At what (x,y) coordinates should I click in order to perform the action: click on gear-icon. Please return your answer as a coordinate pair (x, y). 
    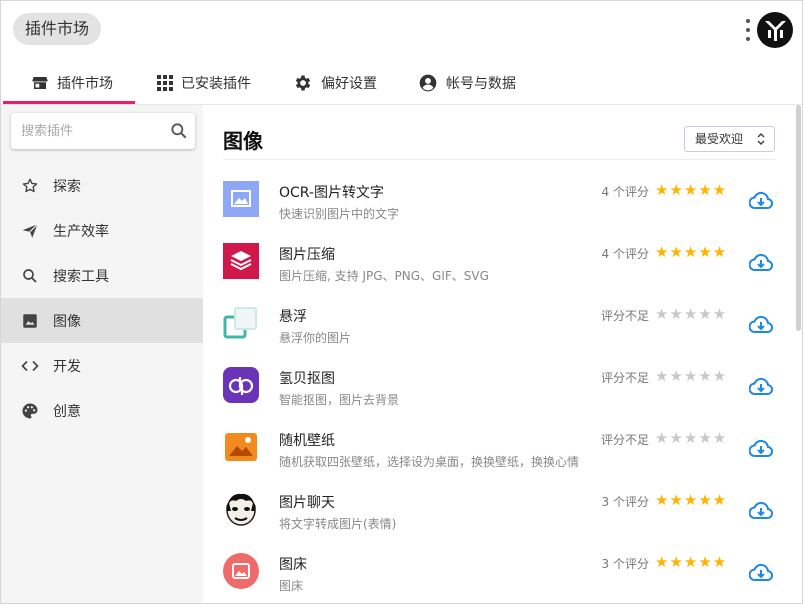
    Looking at the image, I should click on (303, 83).